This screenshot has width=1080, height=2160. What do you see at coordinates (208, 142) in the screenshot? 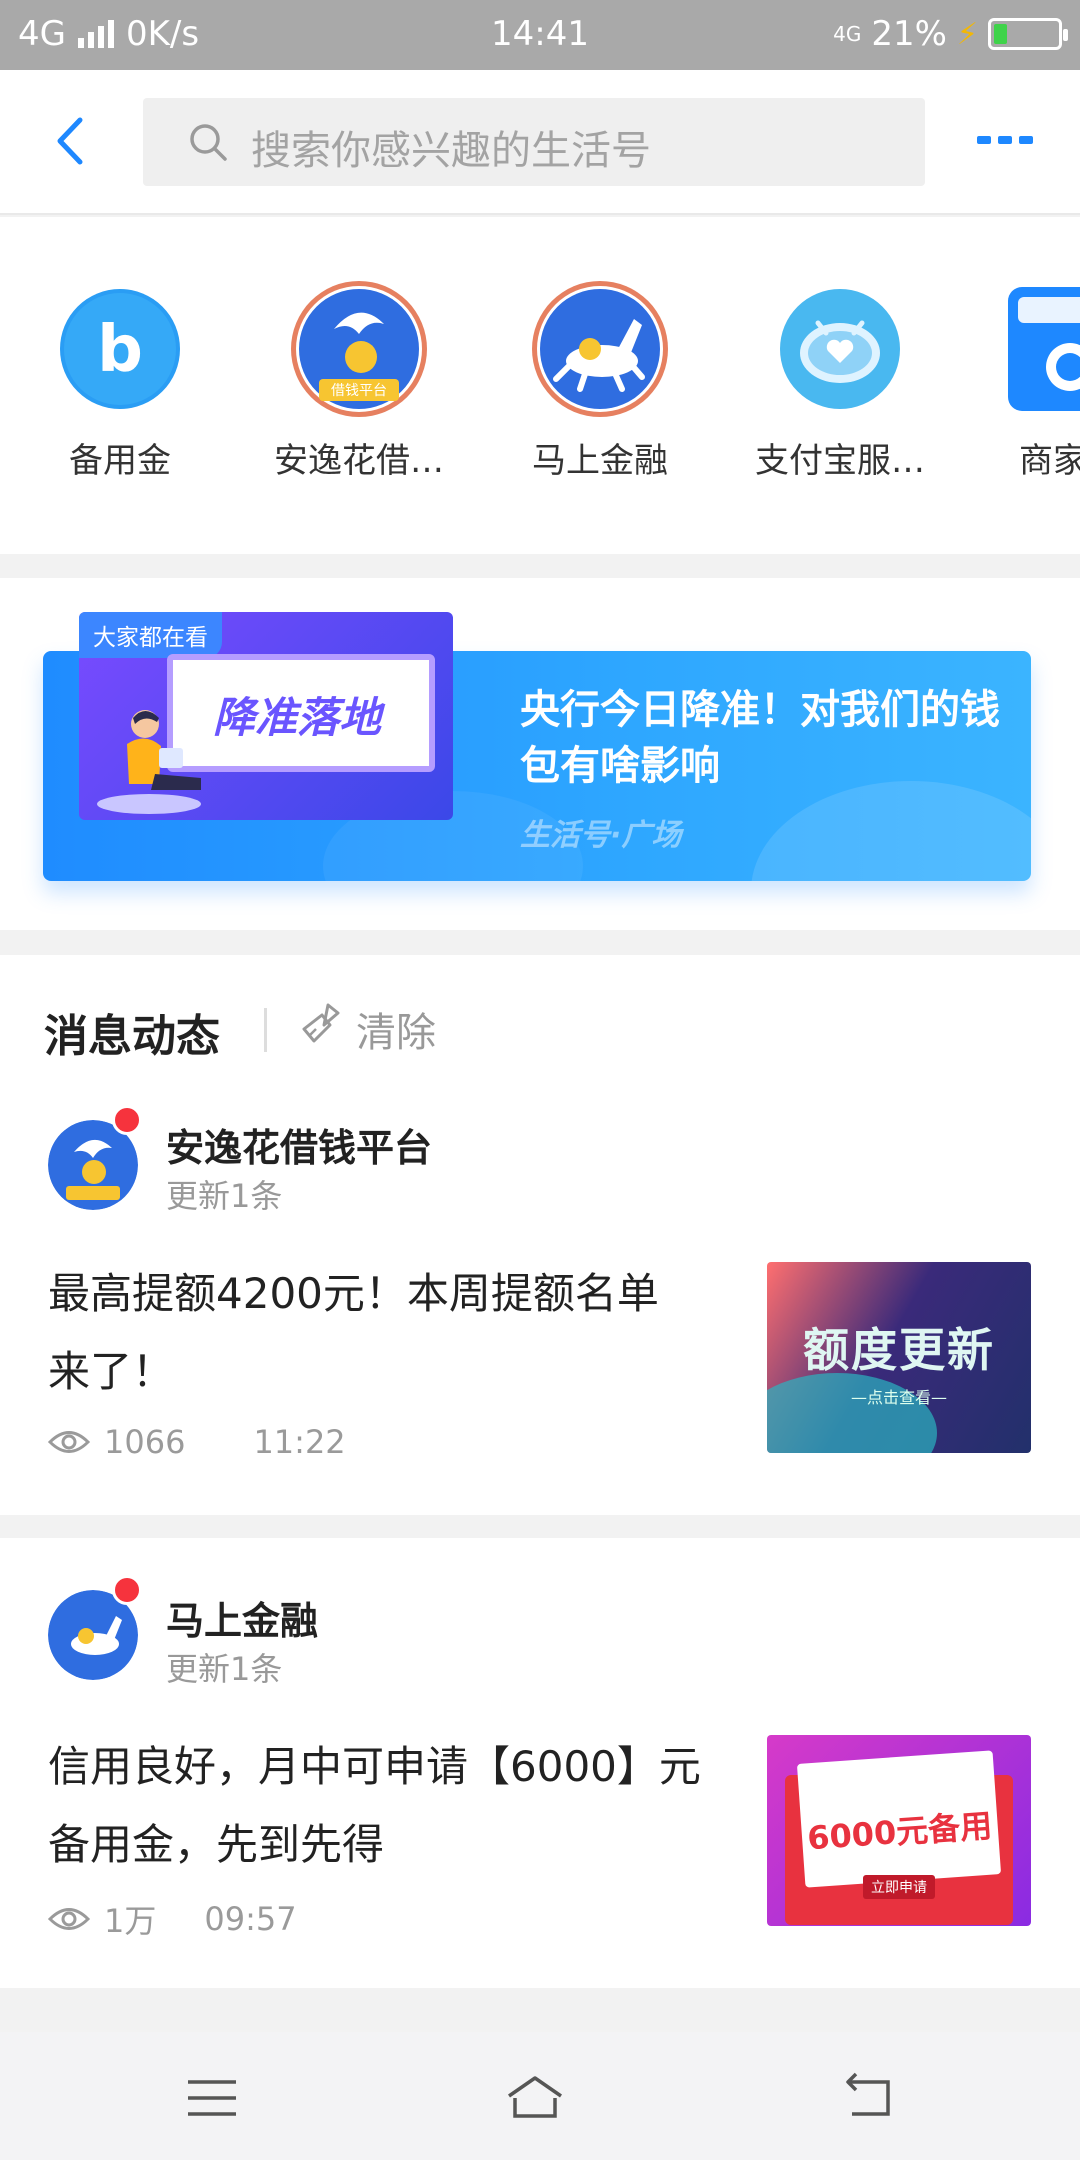
I see `search-icon` at bounding box center [208, 142].